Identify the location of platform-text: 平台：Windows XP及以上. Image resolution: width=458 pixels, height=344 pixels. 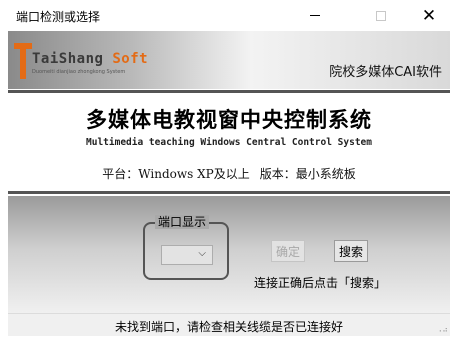
(176, 174).